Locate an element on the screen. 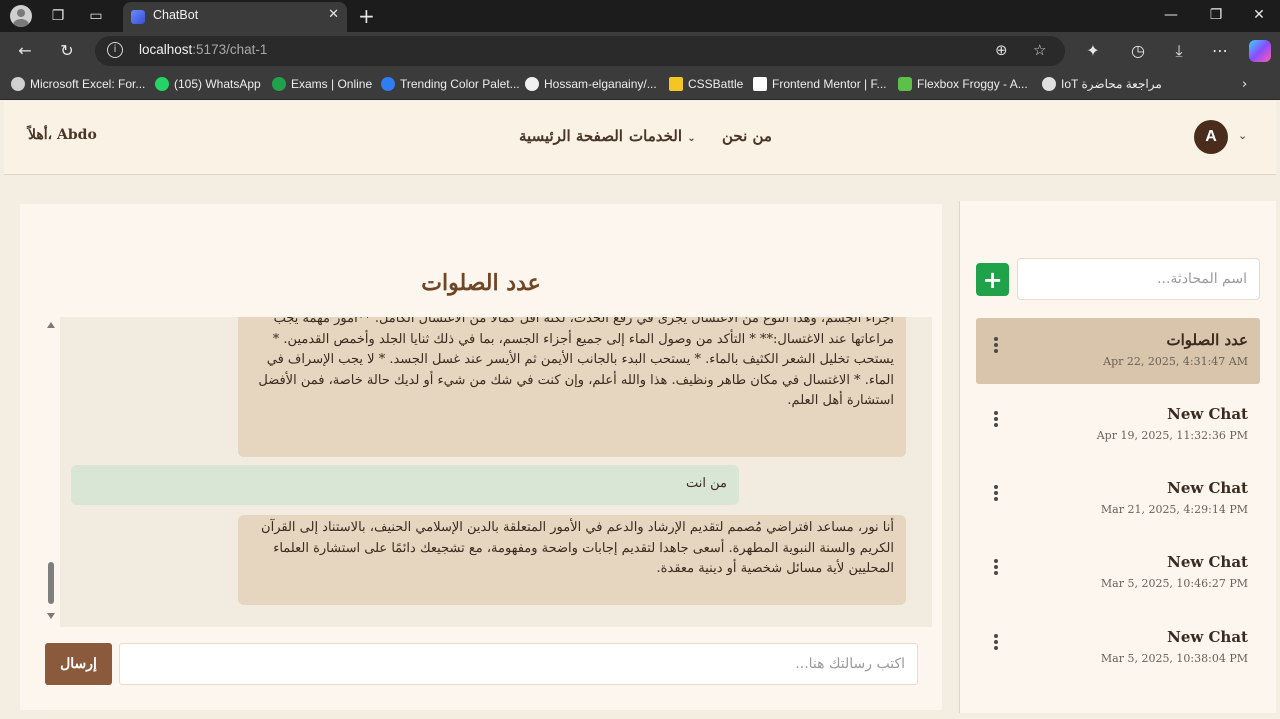 The image size is (1280, 719). close-tab-icon: ✕ is located at coordinates (333, 14).